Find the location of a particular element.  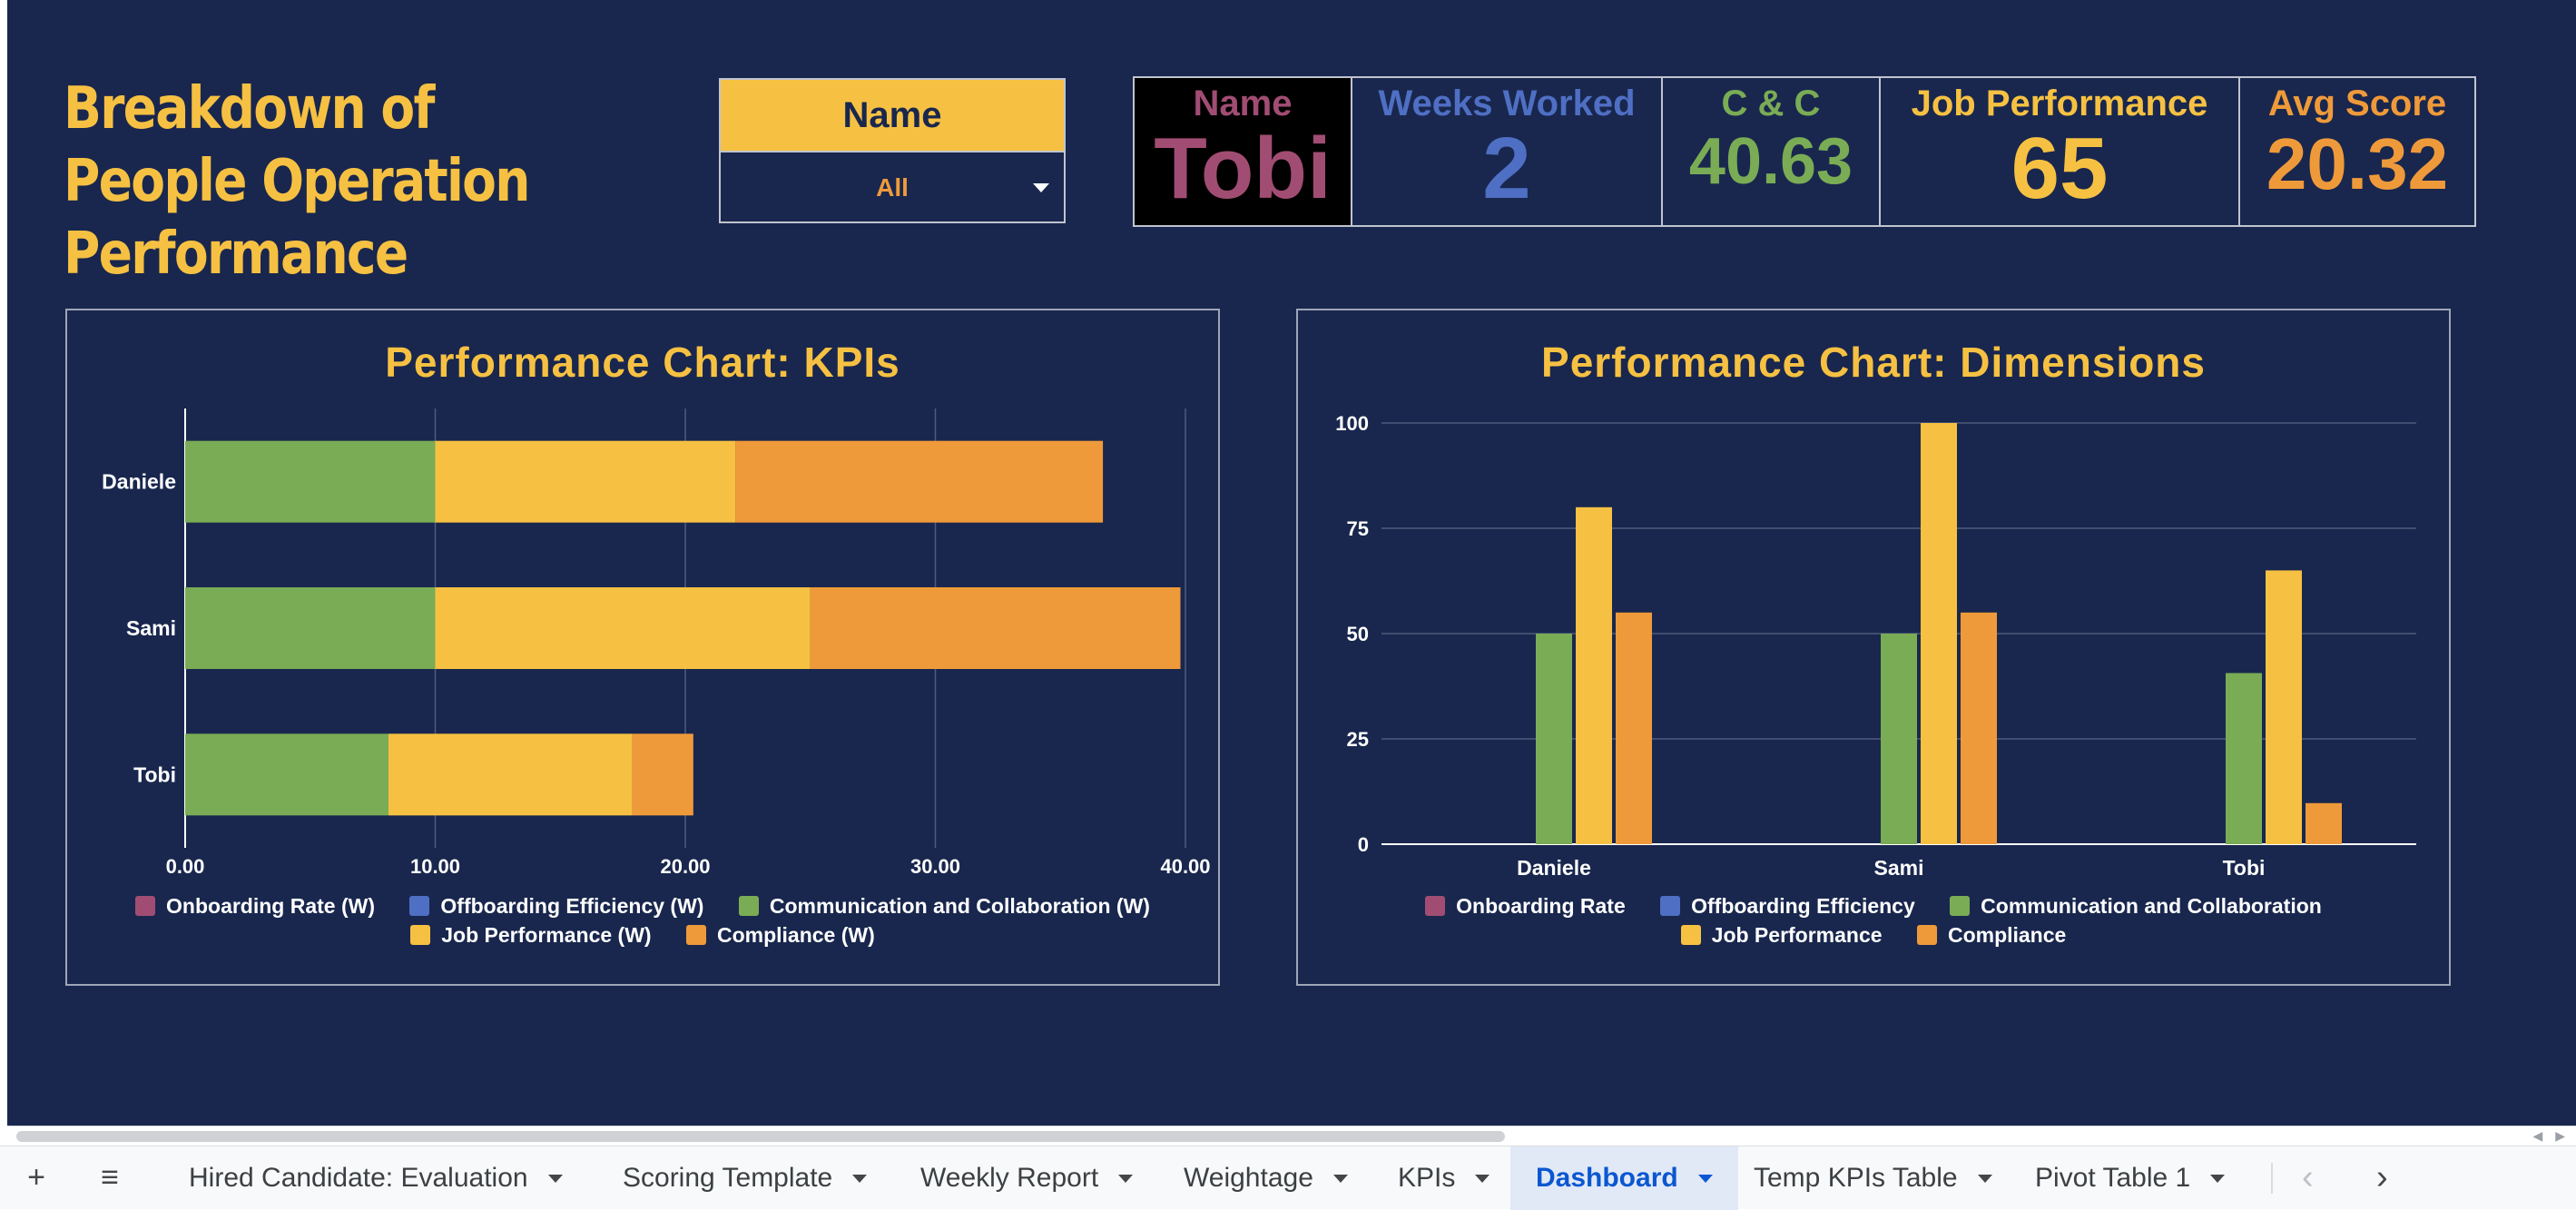

legend-label: Communication and Collaboration (W) is located at coordinates (959, 906).